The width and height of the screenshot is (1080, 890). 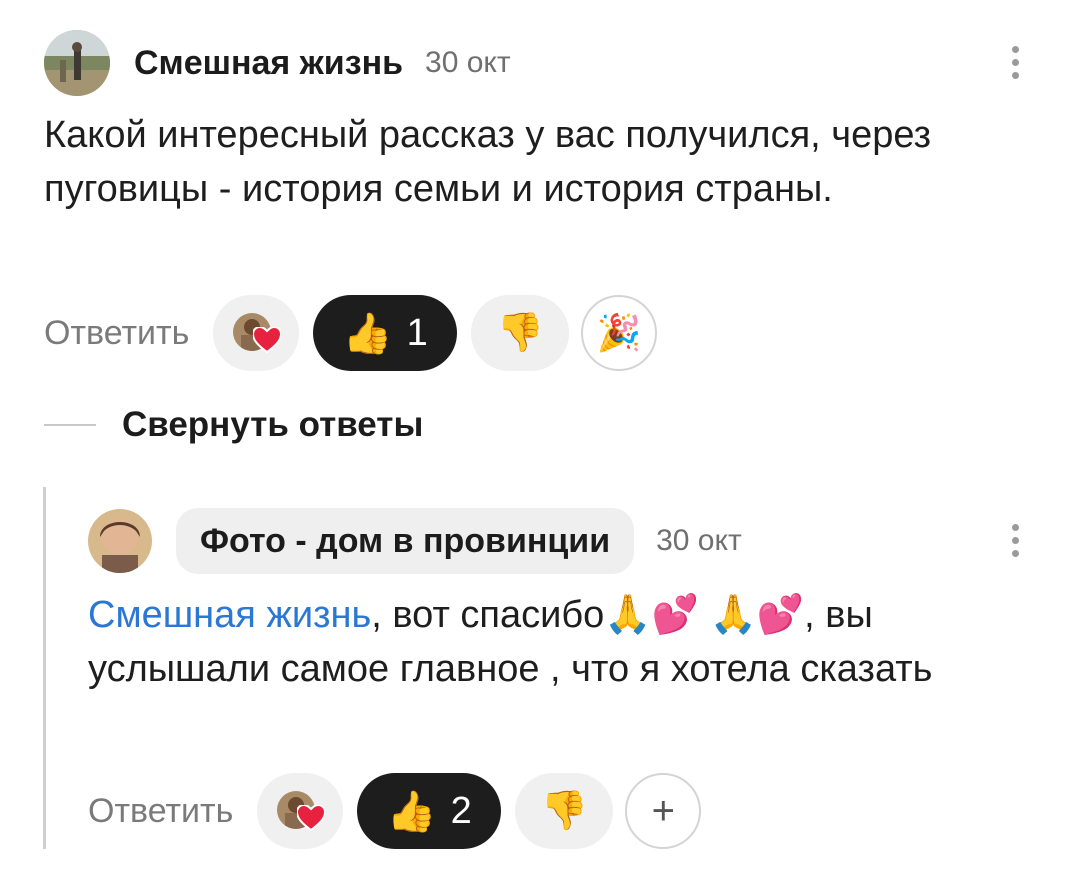 I want to click on comment-header: Смешная жизнь 30 окт, so click(x=277, y=63).